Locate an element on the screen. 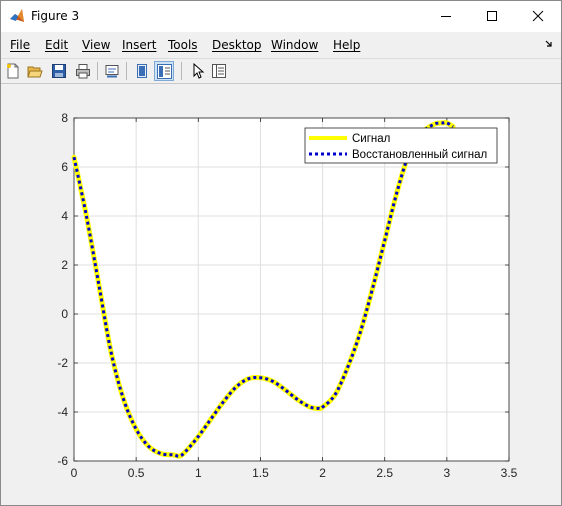  property-inspector-button is located at coordinates (219, 71).